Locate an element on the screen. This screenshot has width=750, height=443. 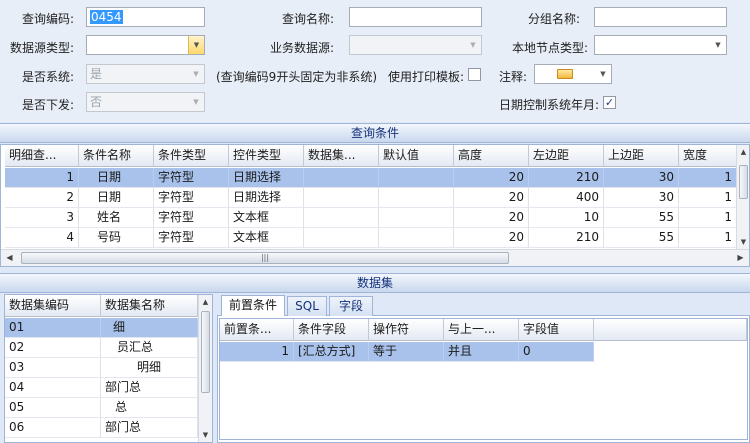
col-header: 数据集名称 is located at coordinates (149, 306).